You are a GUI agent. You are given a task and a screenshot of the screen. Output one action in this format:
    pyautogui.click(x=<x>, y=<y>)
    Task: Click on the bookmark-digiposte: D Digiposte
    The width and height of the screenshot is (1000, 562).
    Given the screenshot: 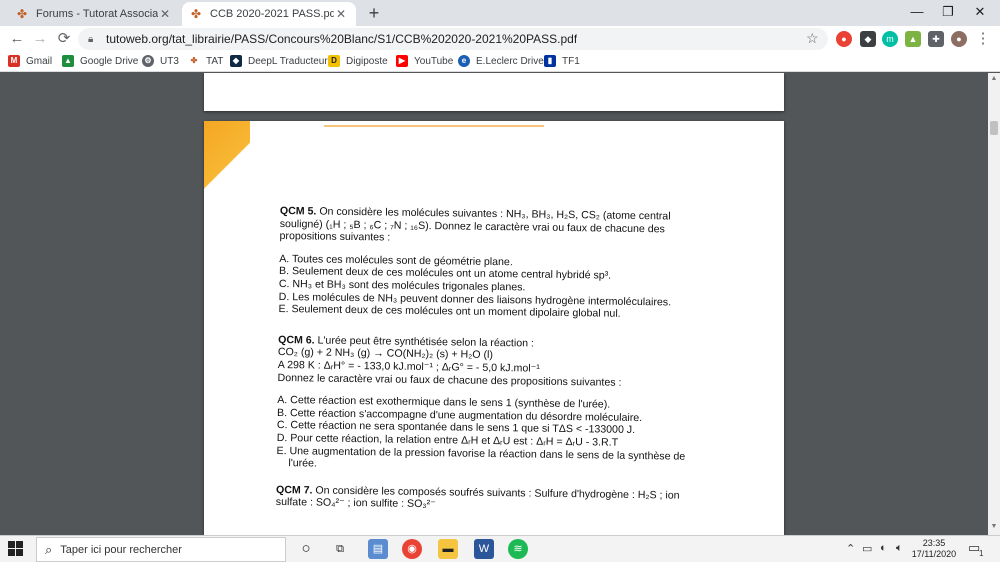 What is the action you would take?
    pyautogui.click(x=358, y=61)
    